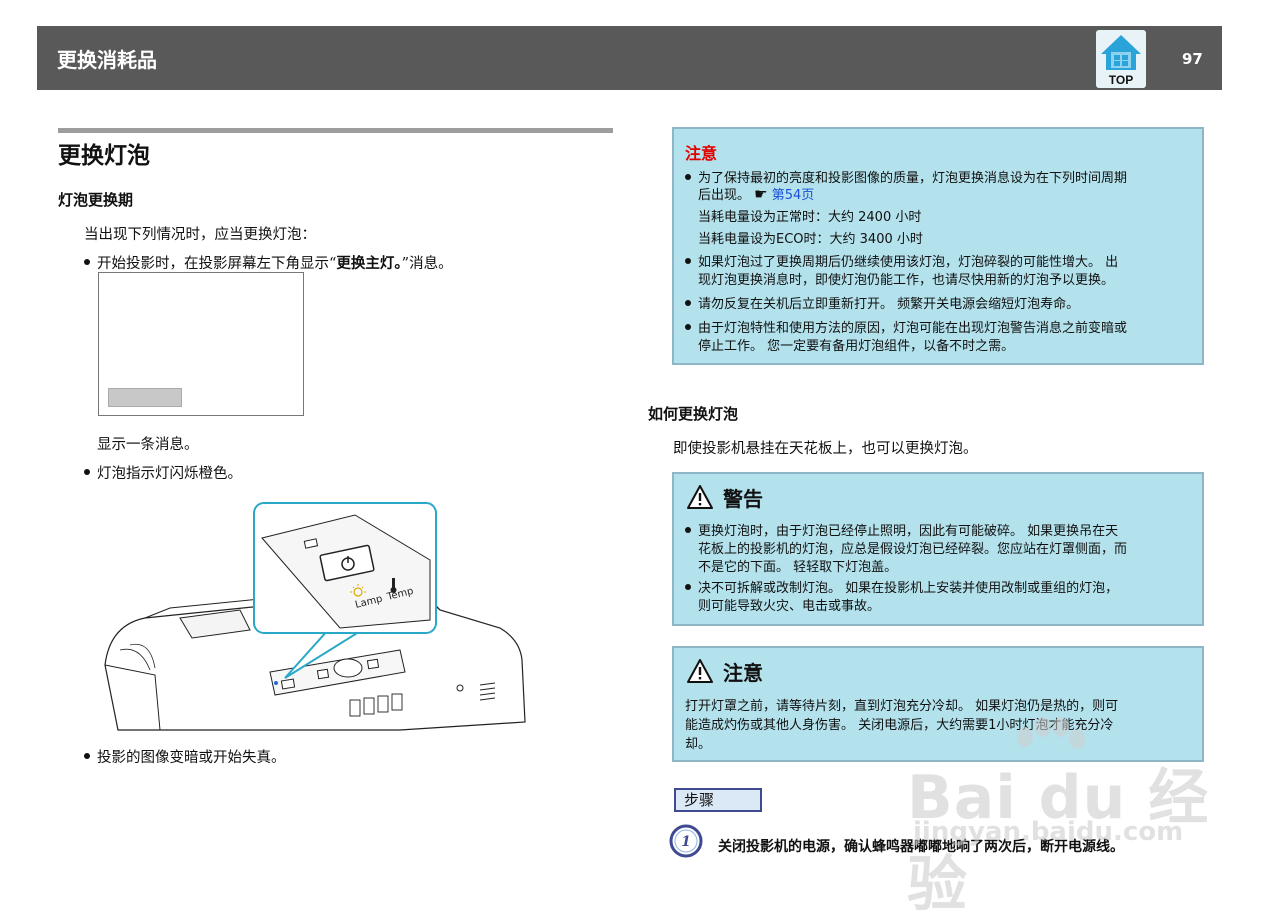 This screenshot has height=923, width=1280. Describe the element at coordinates (810, 217) in the screenshot. I see `normal-power-hours: 当耗电量设为正常时：大约 2400 小时` at that location.